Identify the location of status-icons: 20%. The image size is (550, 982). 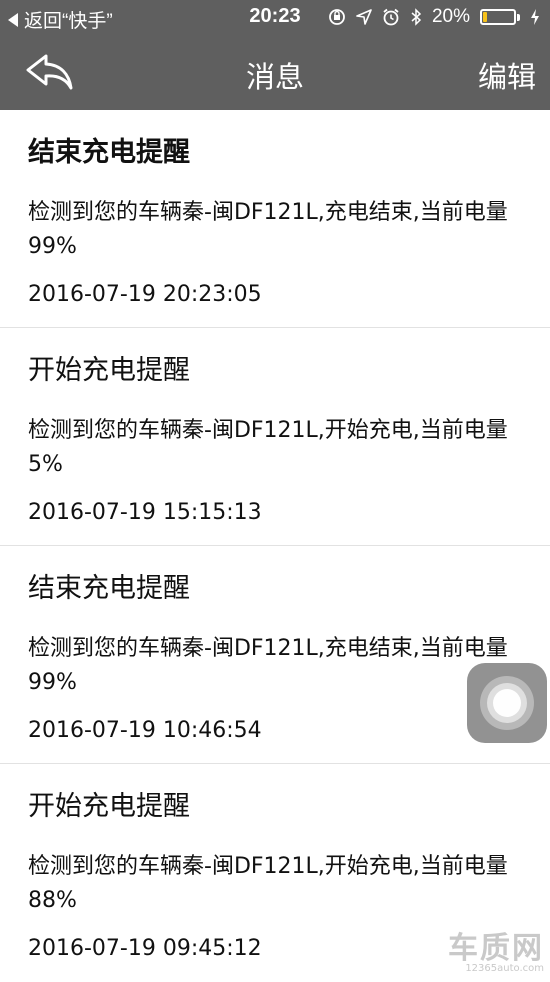
(434, 17).